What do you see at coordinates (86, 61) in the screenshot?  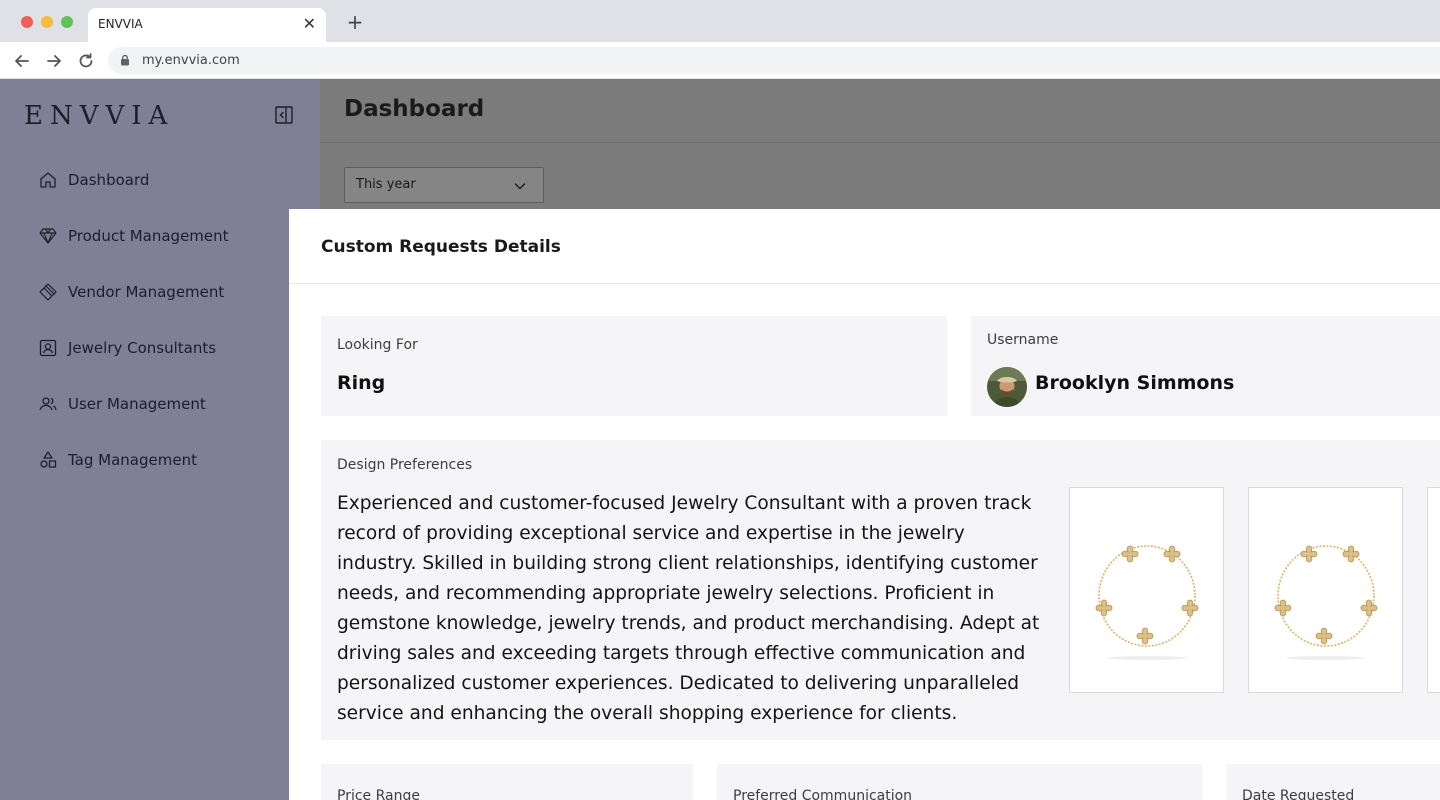 I see `reload-icon` at bounding box center [86, 61].